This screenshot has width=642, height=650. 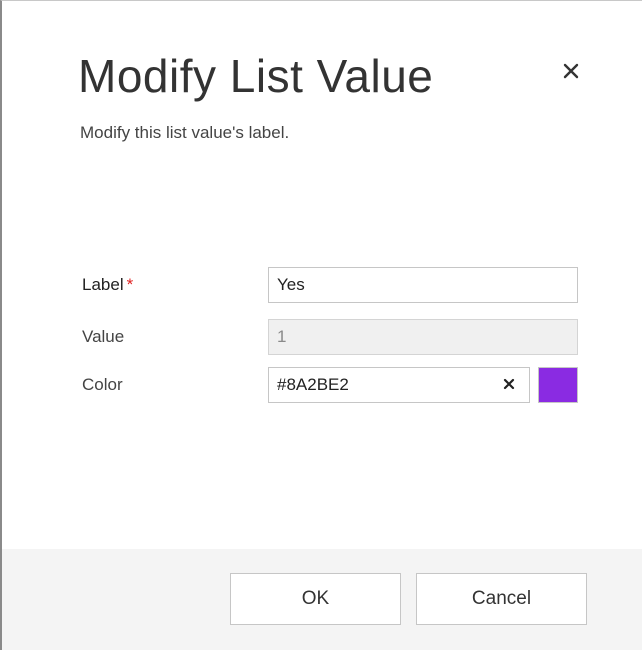 What do you see at coordinates (423, 337) in the screenshot?
I see `value-input` at bounding box center [423, 337].